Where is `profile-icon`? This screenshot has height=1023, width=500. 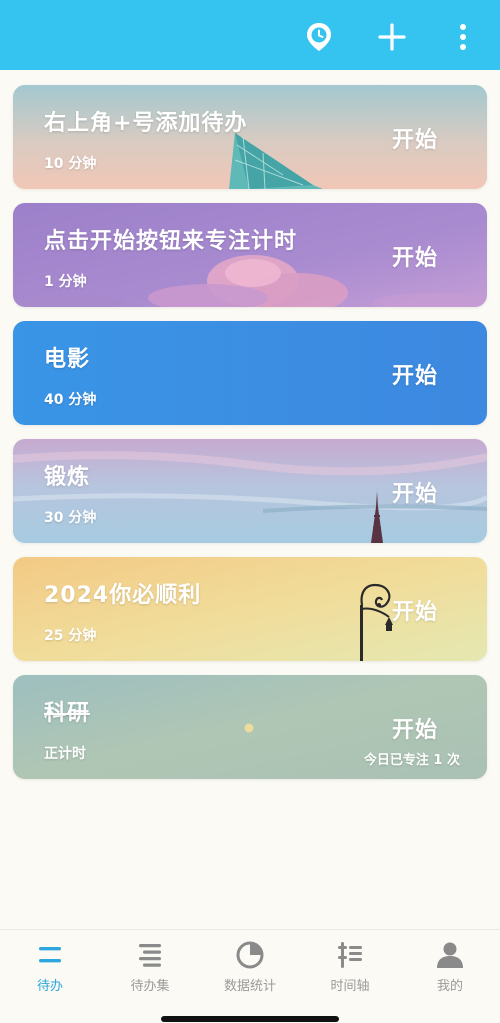
profile-icon is located at coordinates (450, 955).